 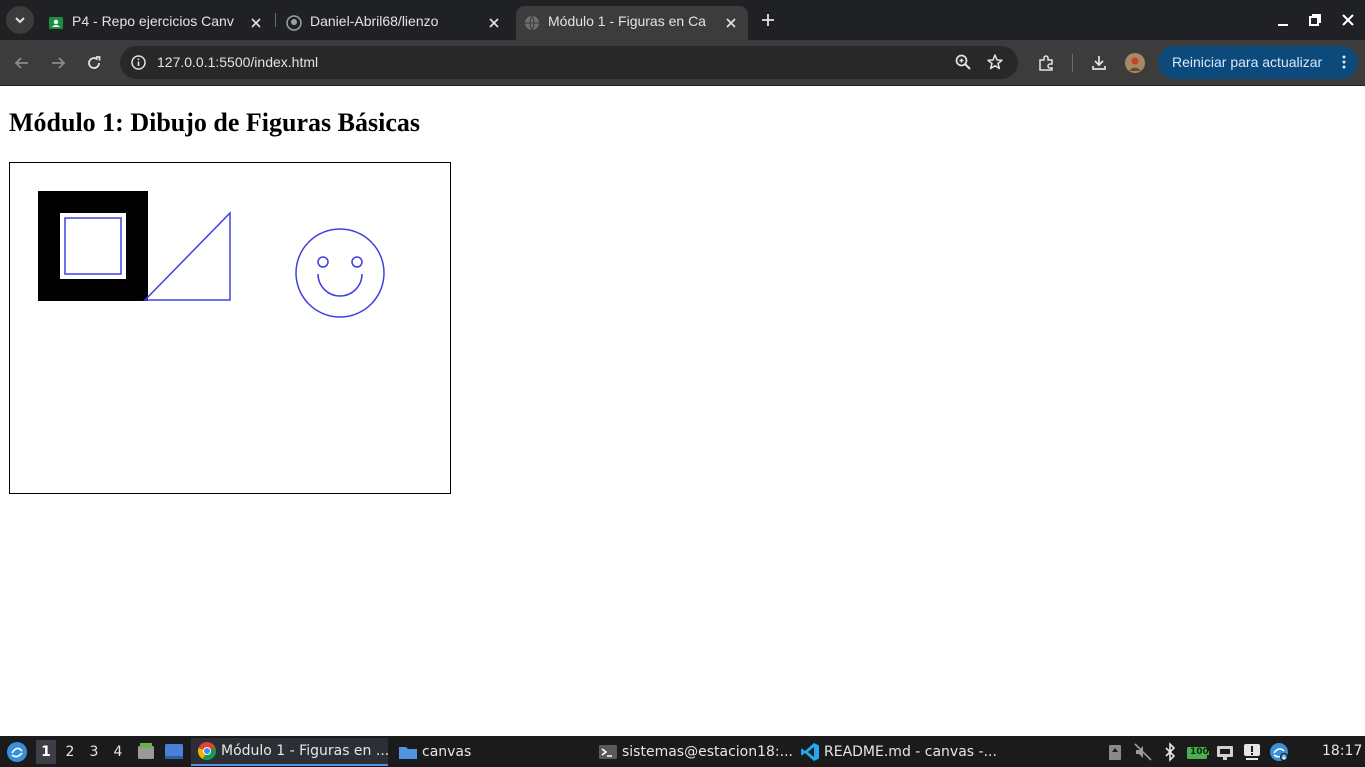 I want to click on address-bar: 127.0.0.1:5500/index.html, so click(x=569, y=62).